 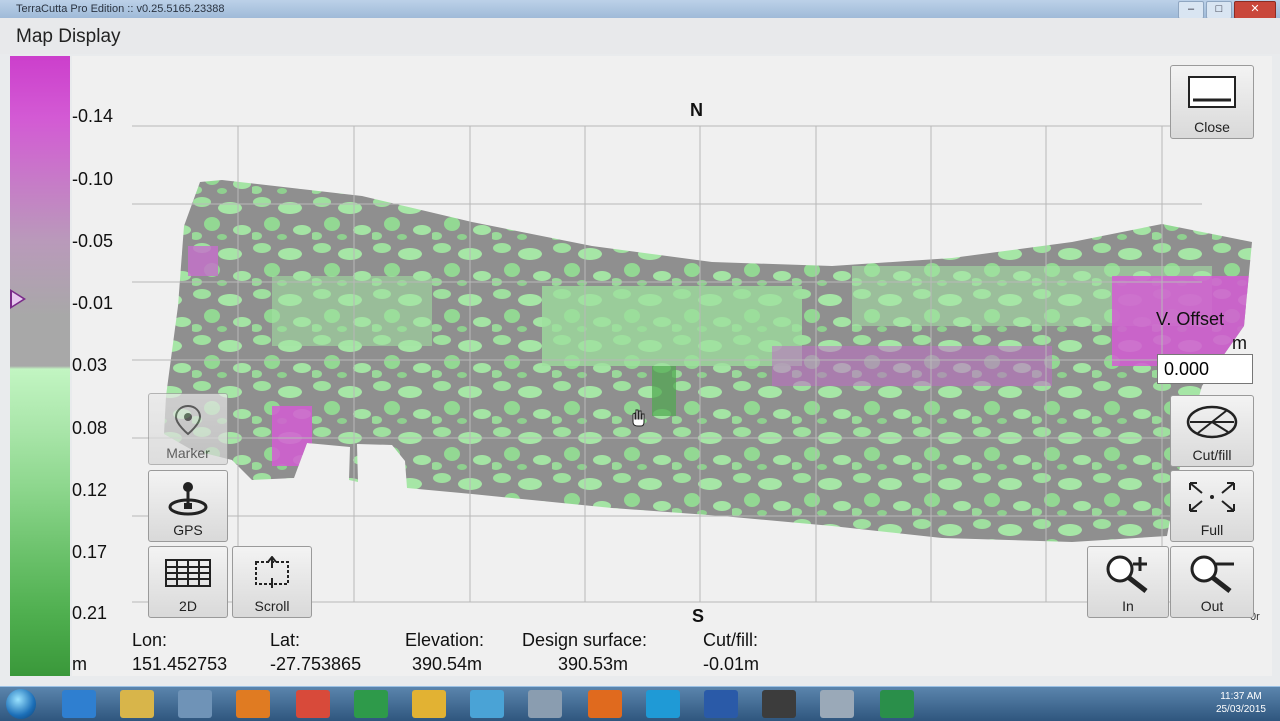 I want to click on map-pin-icon, so click(x=188, y=420).